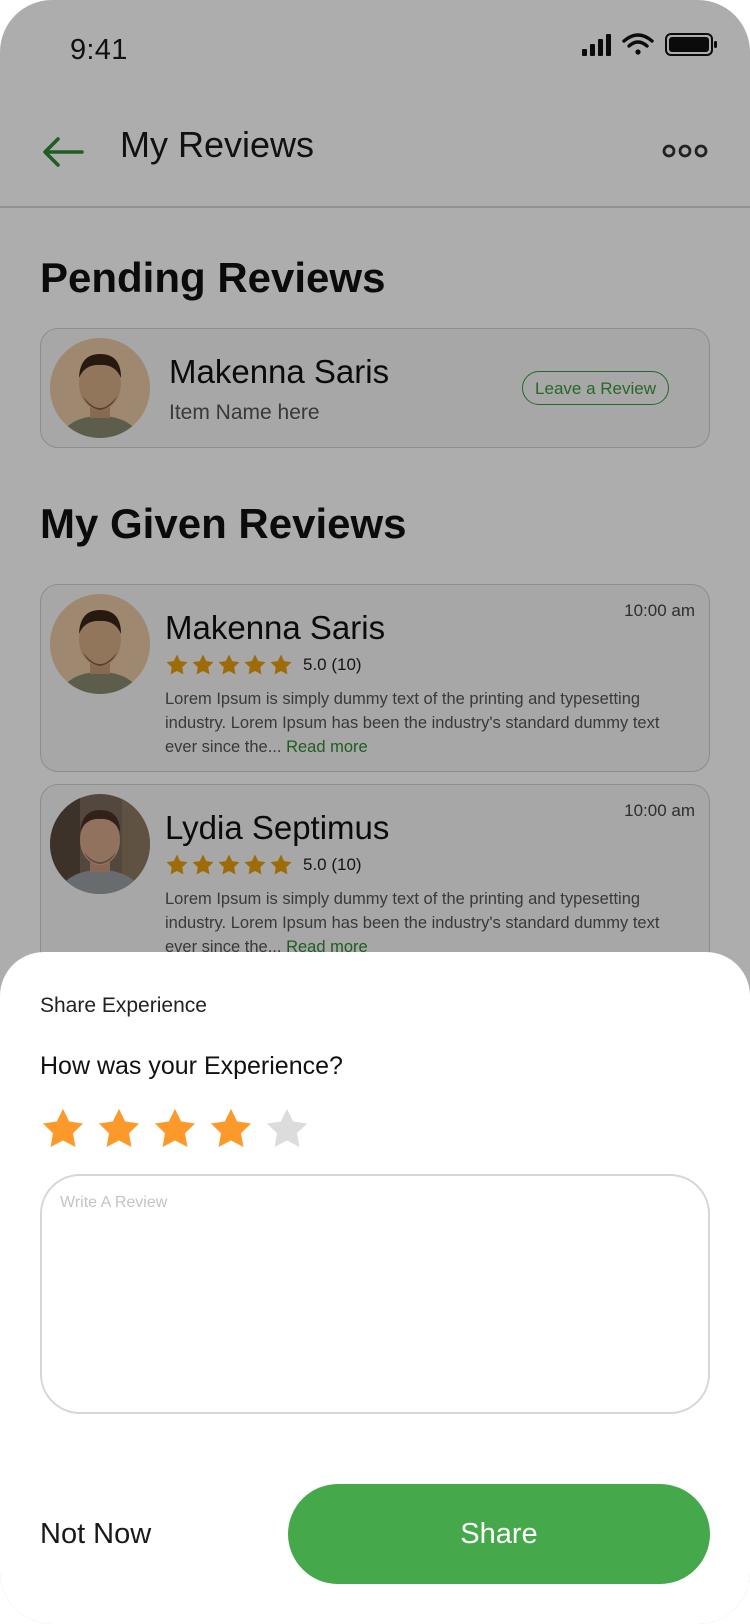  I want to click on share-button: Share, so click(499, 1534).